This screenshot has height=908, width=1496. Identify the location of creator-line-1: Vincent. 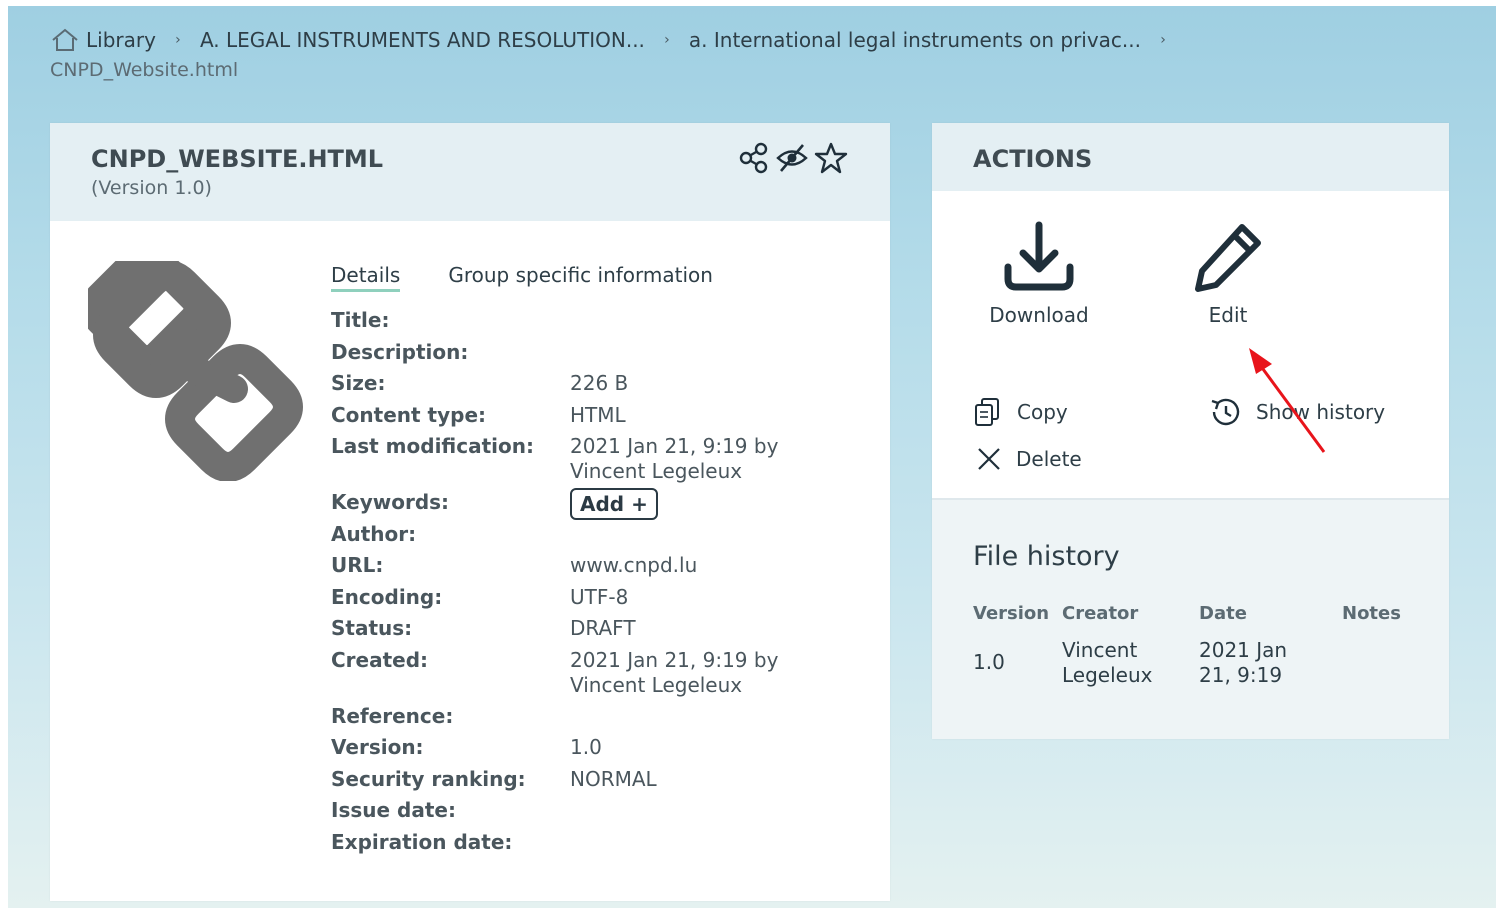
(1100, 650).